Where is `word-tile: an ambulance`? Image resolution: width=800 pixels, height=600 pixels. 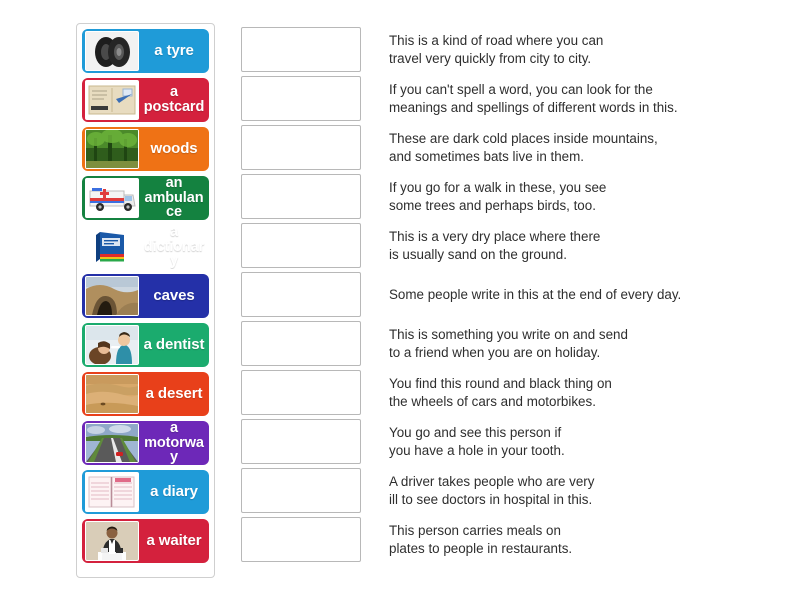 word-tile: an ambulance is located at coordinates (145, 198).